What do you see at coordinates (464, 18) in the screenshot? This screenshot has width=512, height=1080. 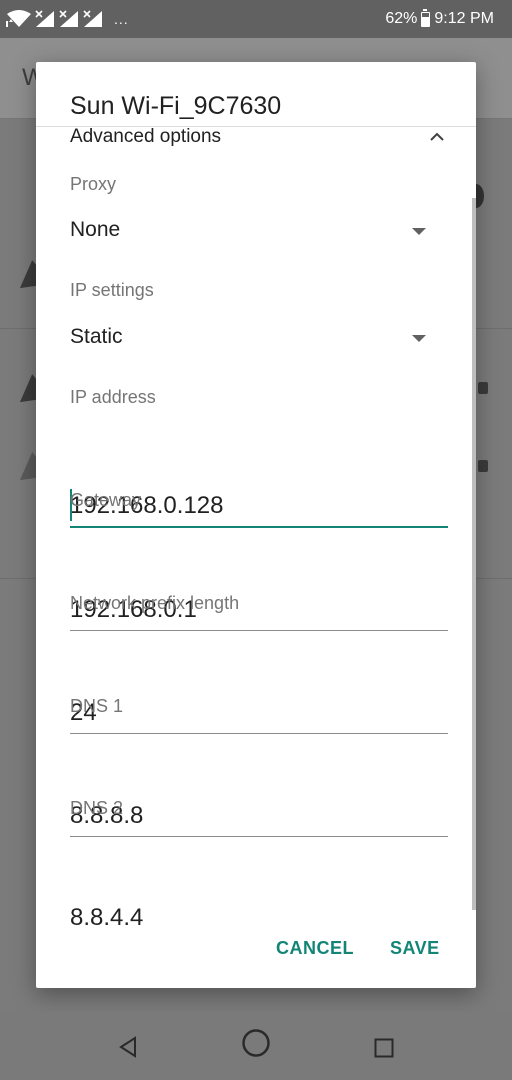 I see `clock: 9:12 PM` at bounding box center [464, 18].